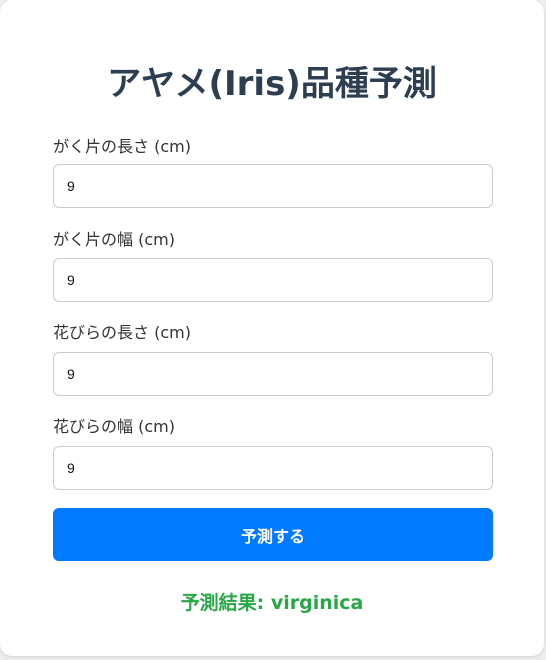  What do you see at coordinates (273, 534) in the screenshot?
I see `predict-button: 予測する` at bounding box center [273, 534].